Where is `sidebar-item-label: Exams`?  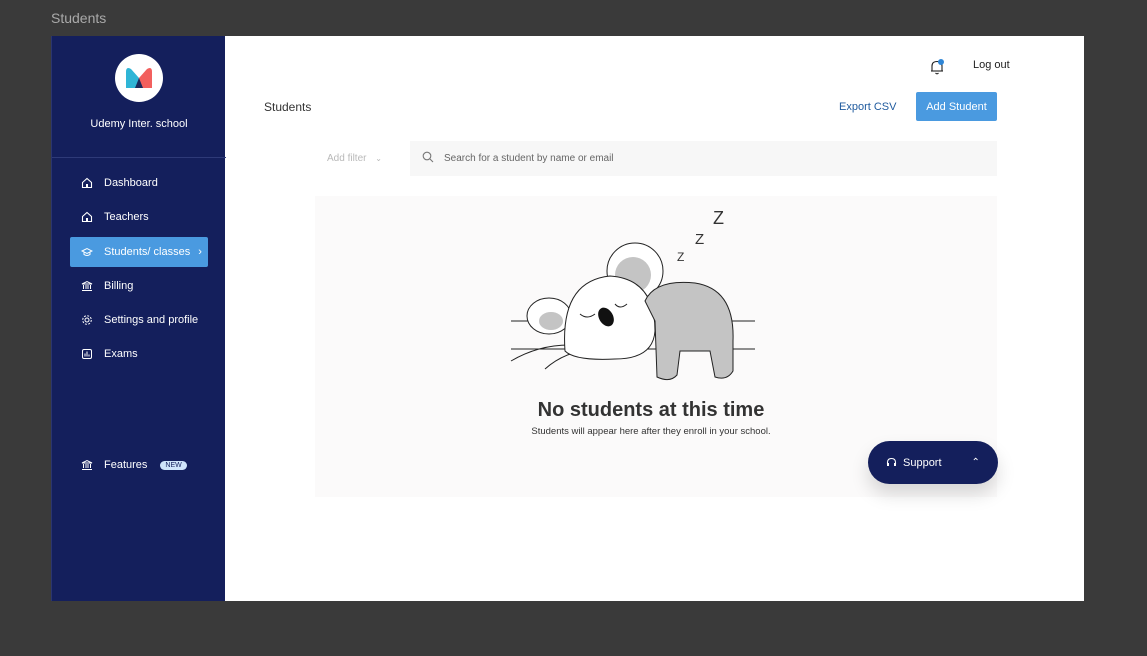
sidebar-item-label: Exams is located at coordinates (121, 354).